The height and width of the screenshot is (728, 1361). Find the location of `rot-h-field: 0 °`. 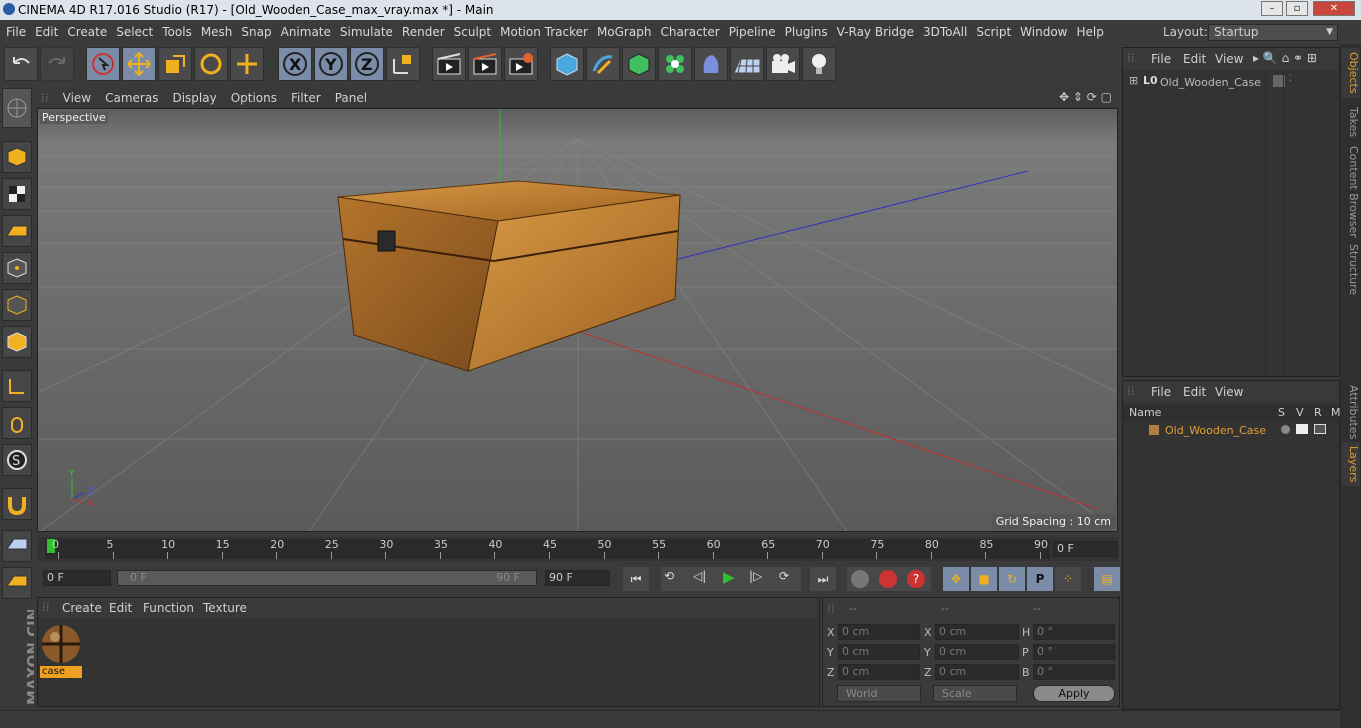

rot-h-field: 0 ° is located at coordinates (1074, 632).